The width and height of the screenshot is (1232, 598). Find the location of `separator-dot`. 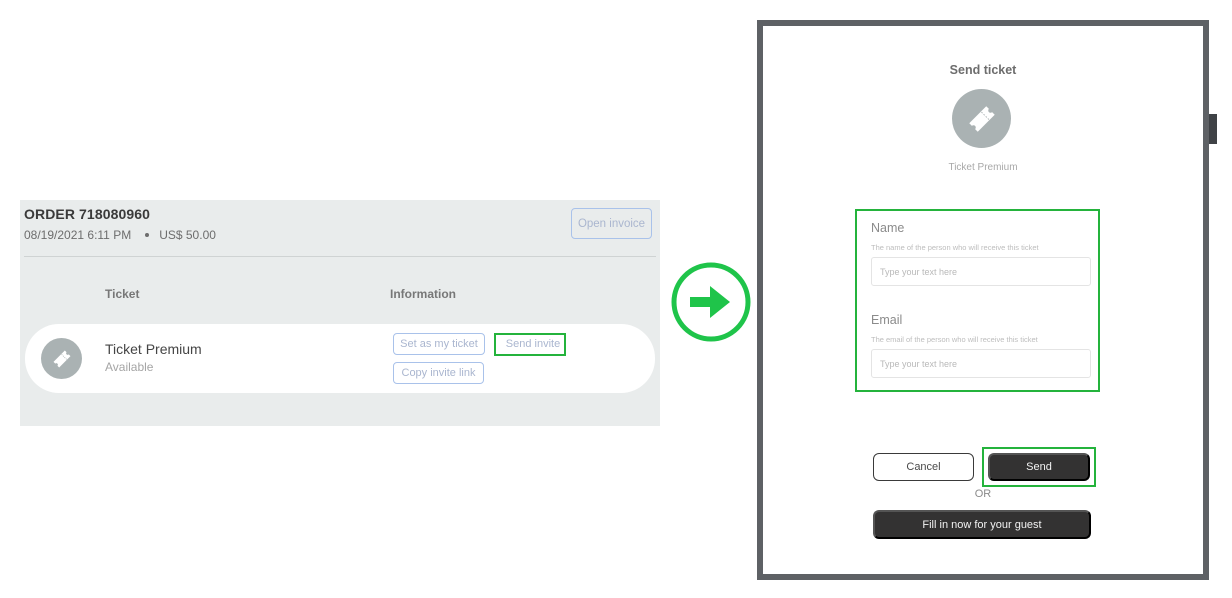

separator-dot is located at coordinates (147, 235).